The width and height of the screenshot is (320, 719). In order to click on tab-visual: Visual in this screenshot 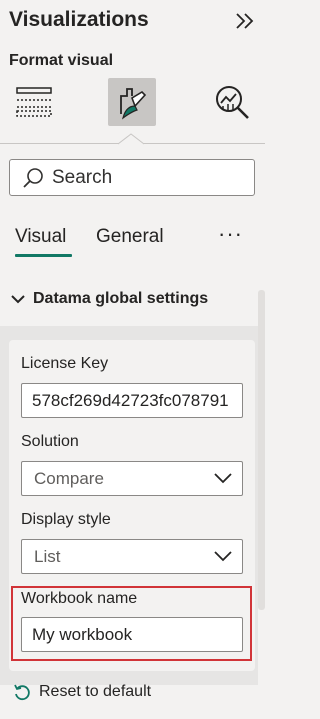, I will do `click(40, 237)`.